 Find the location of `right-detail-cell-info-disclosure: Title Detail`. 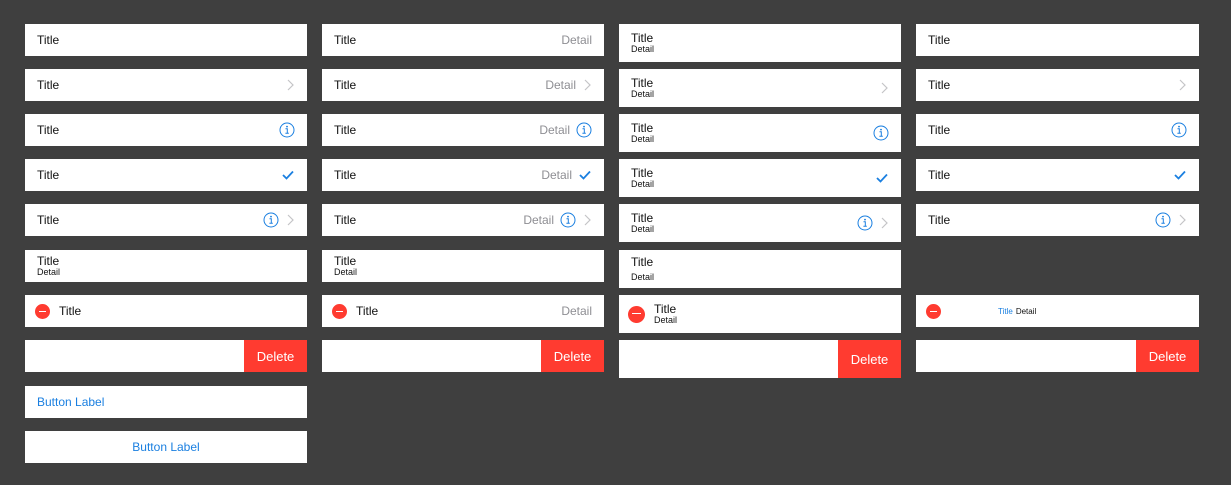

right-detail-cell-info-disclosure: Title Detail is located at coordinates (463, 220).